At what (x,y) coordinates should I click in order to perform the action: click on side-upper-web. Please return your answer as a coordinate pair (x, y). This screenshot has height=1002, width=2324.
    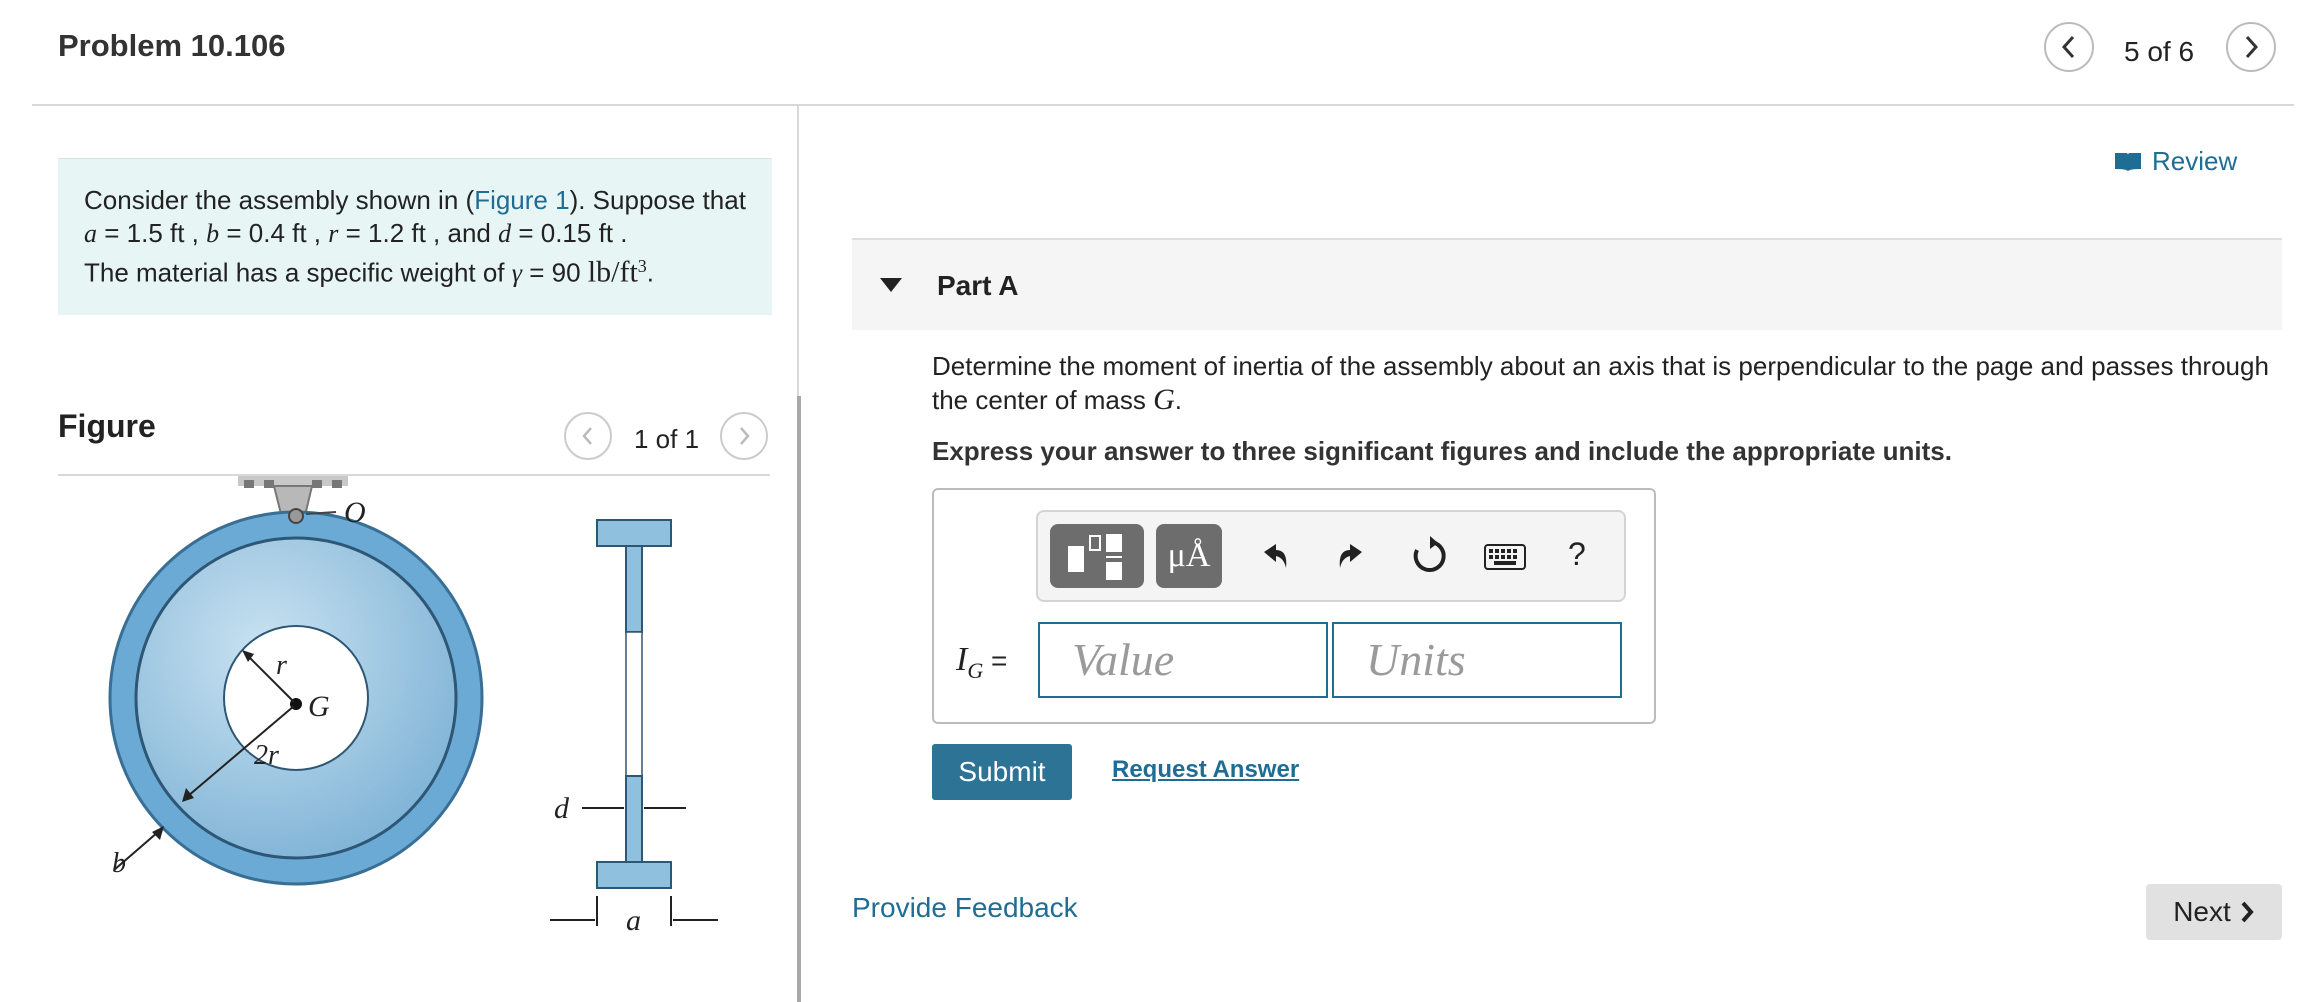
    Looking at the image, I should click on (634, 589).